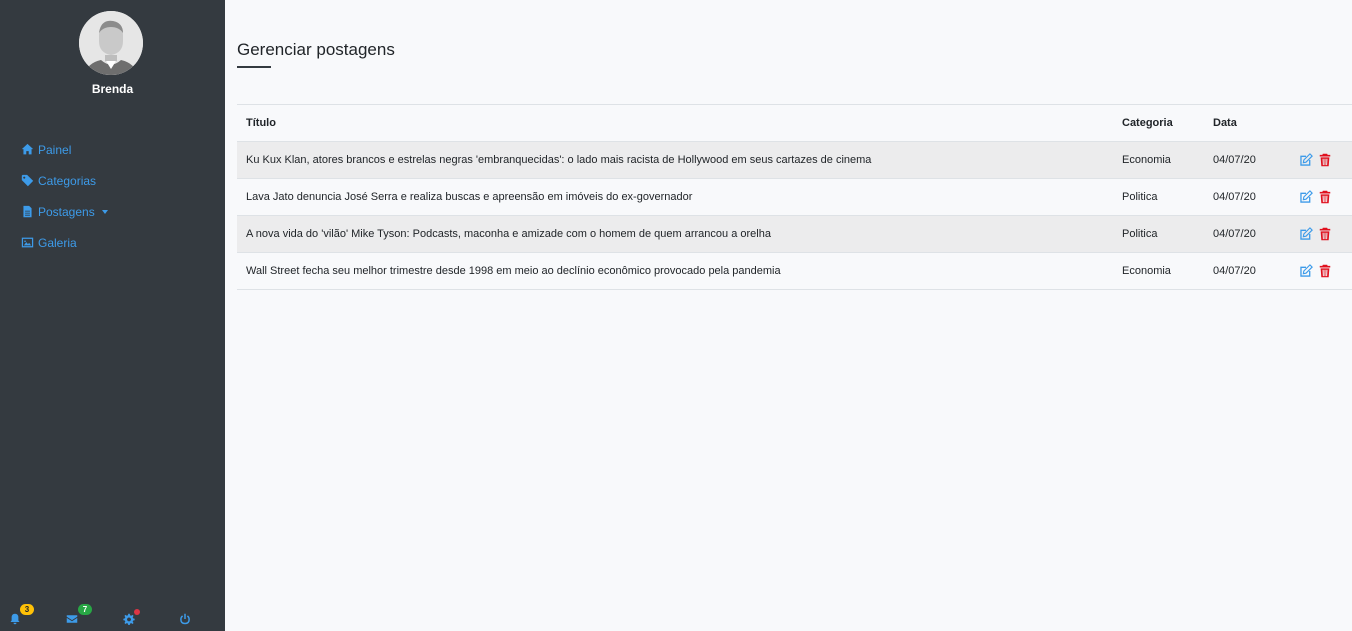  I want to click on sidebar-item-postagens: Postagens, so click(64, 211).